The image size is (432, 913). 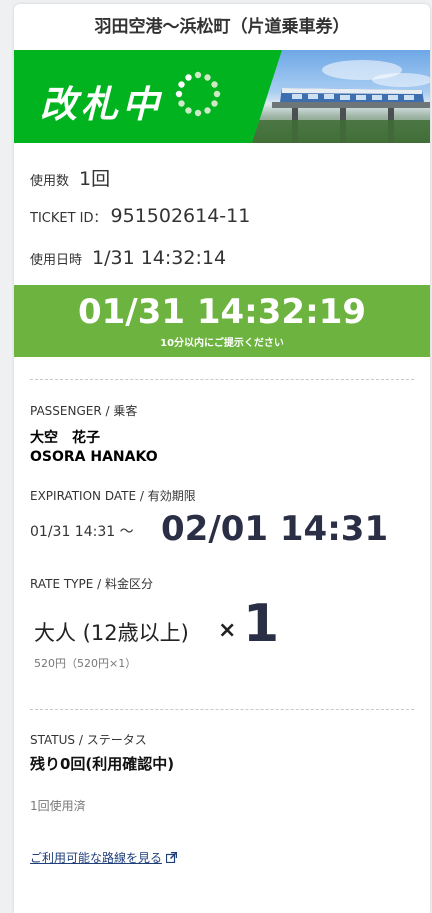 What do you see at coordinates (95, 179) in the screenshot?
I see `usage-count-value: 1回` at bounding box center [95, 179].